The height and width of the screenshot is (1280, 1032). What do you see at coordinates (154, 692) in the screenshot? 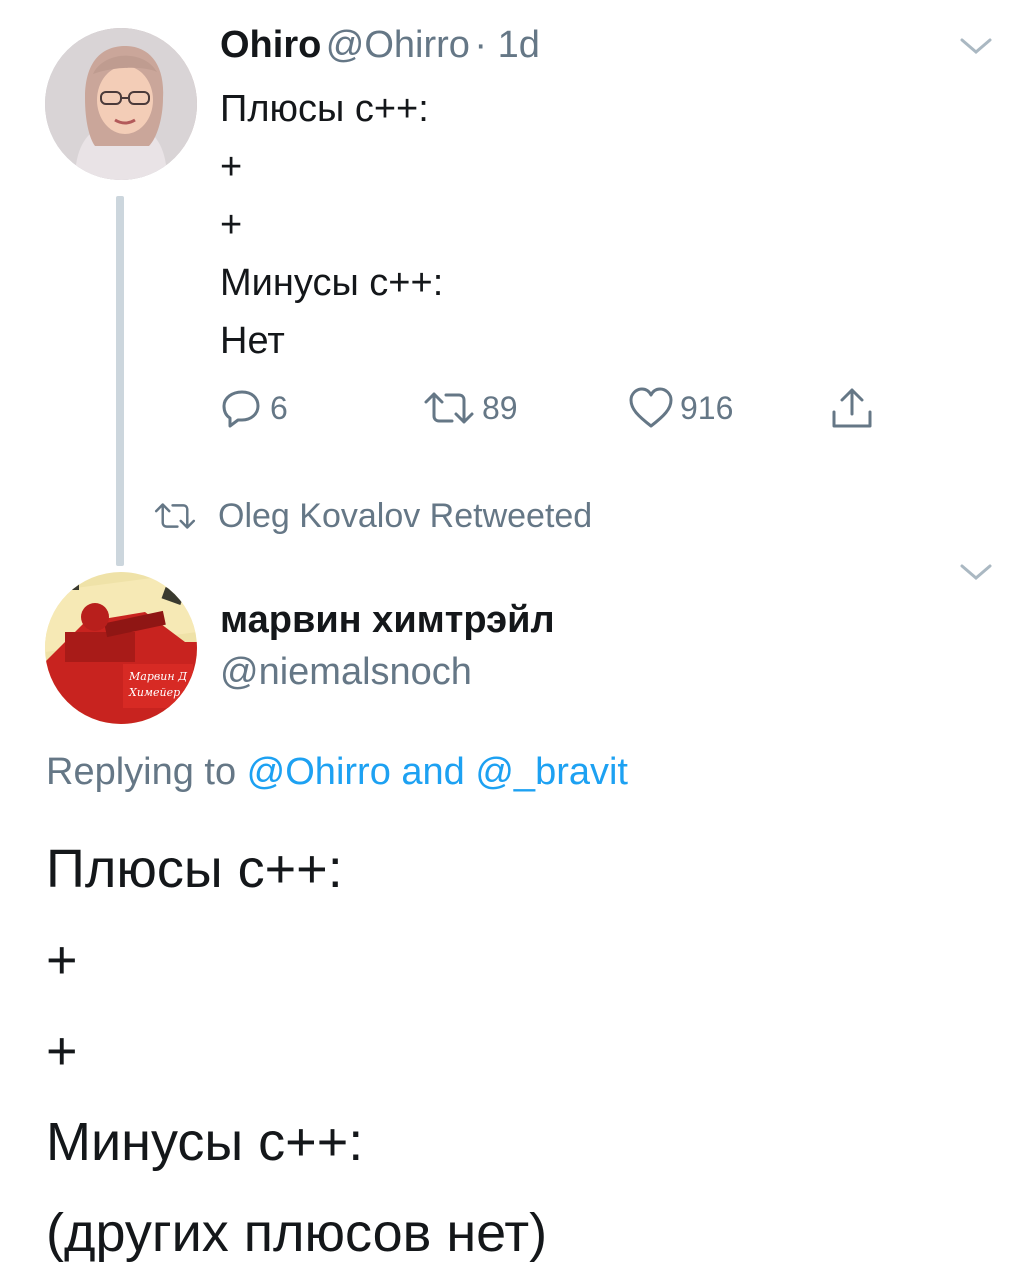
I see `svg-text: Химейер` at bounding box center [154, 692].